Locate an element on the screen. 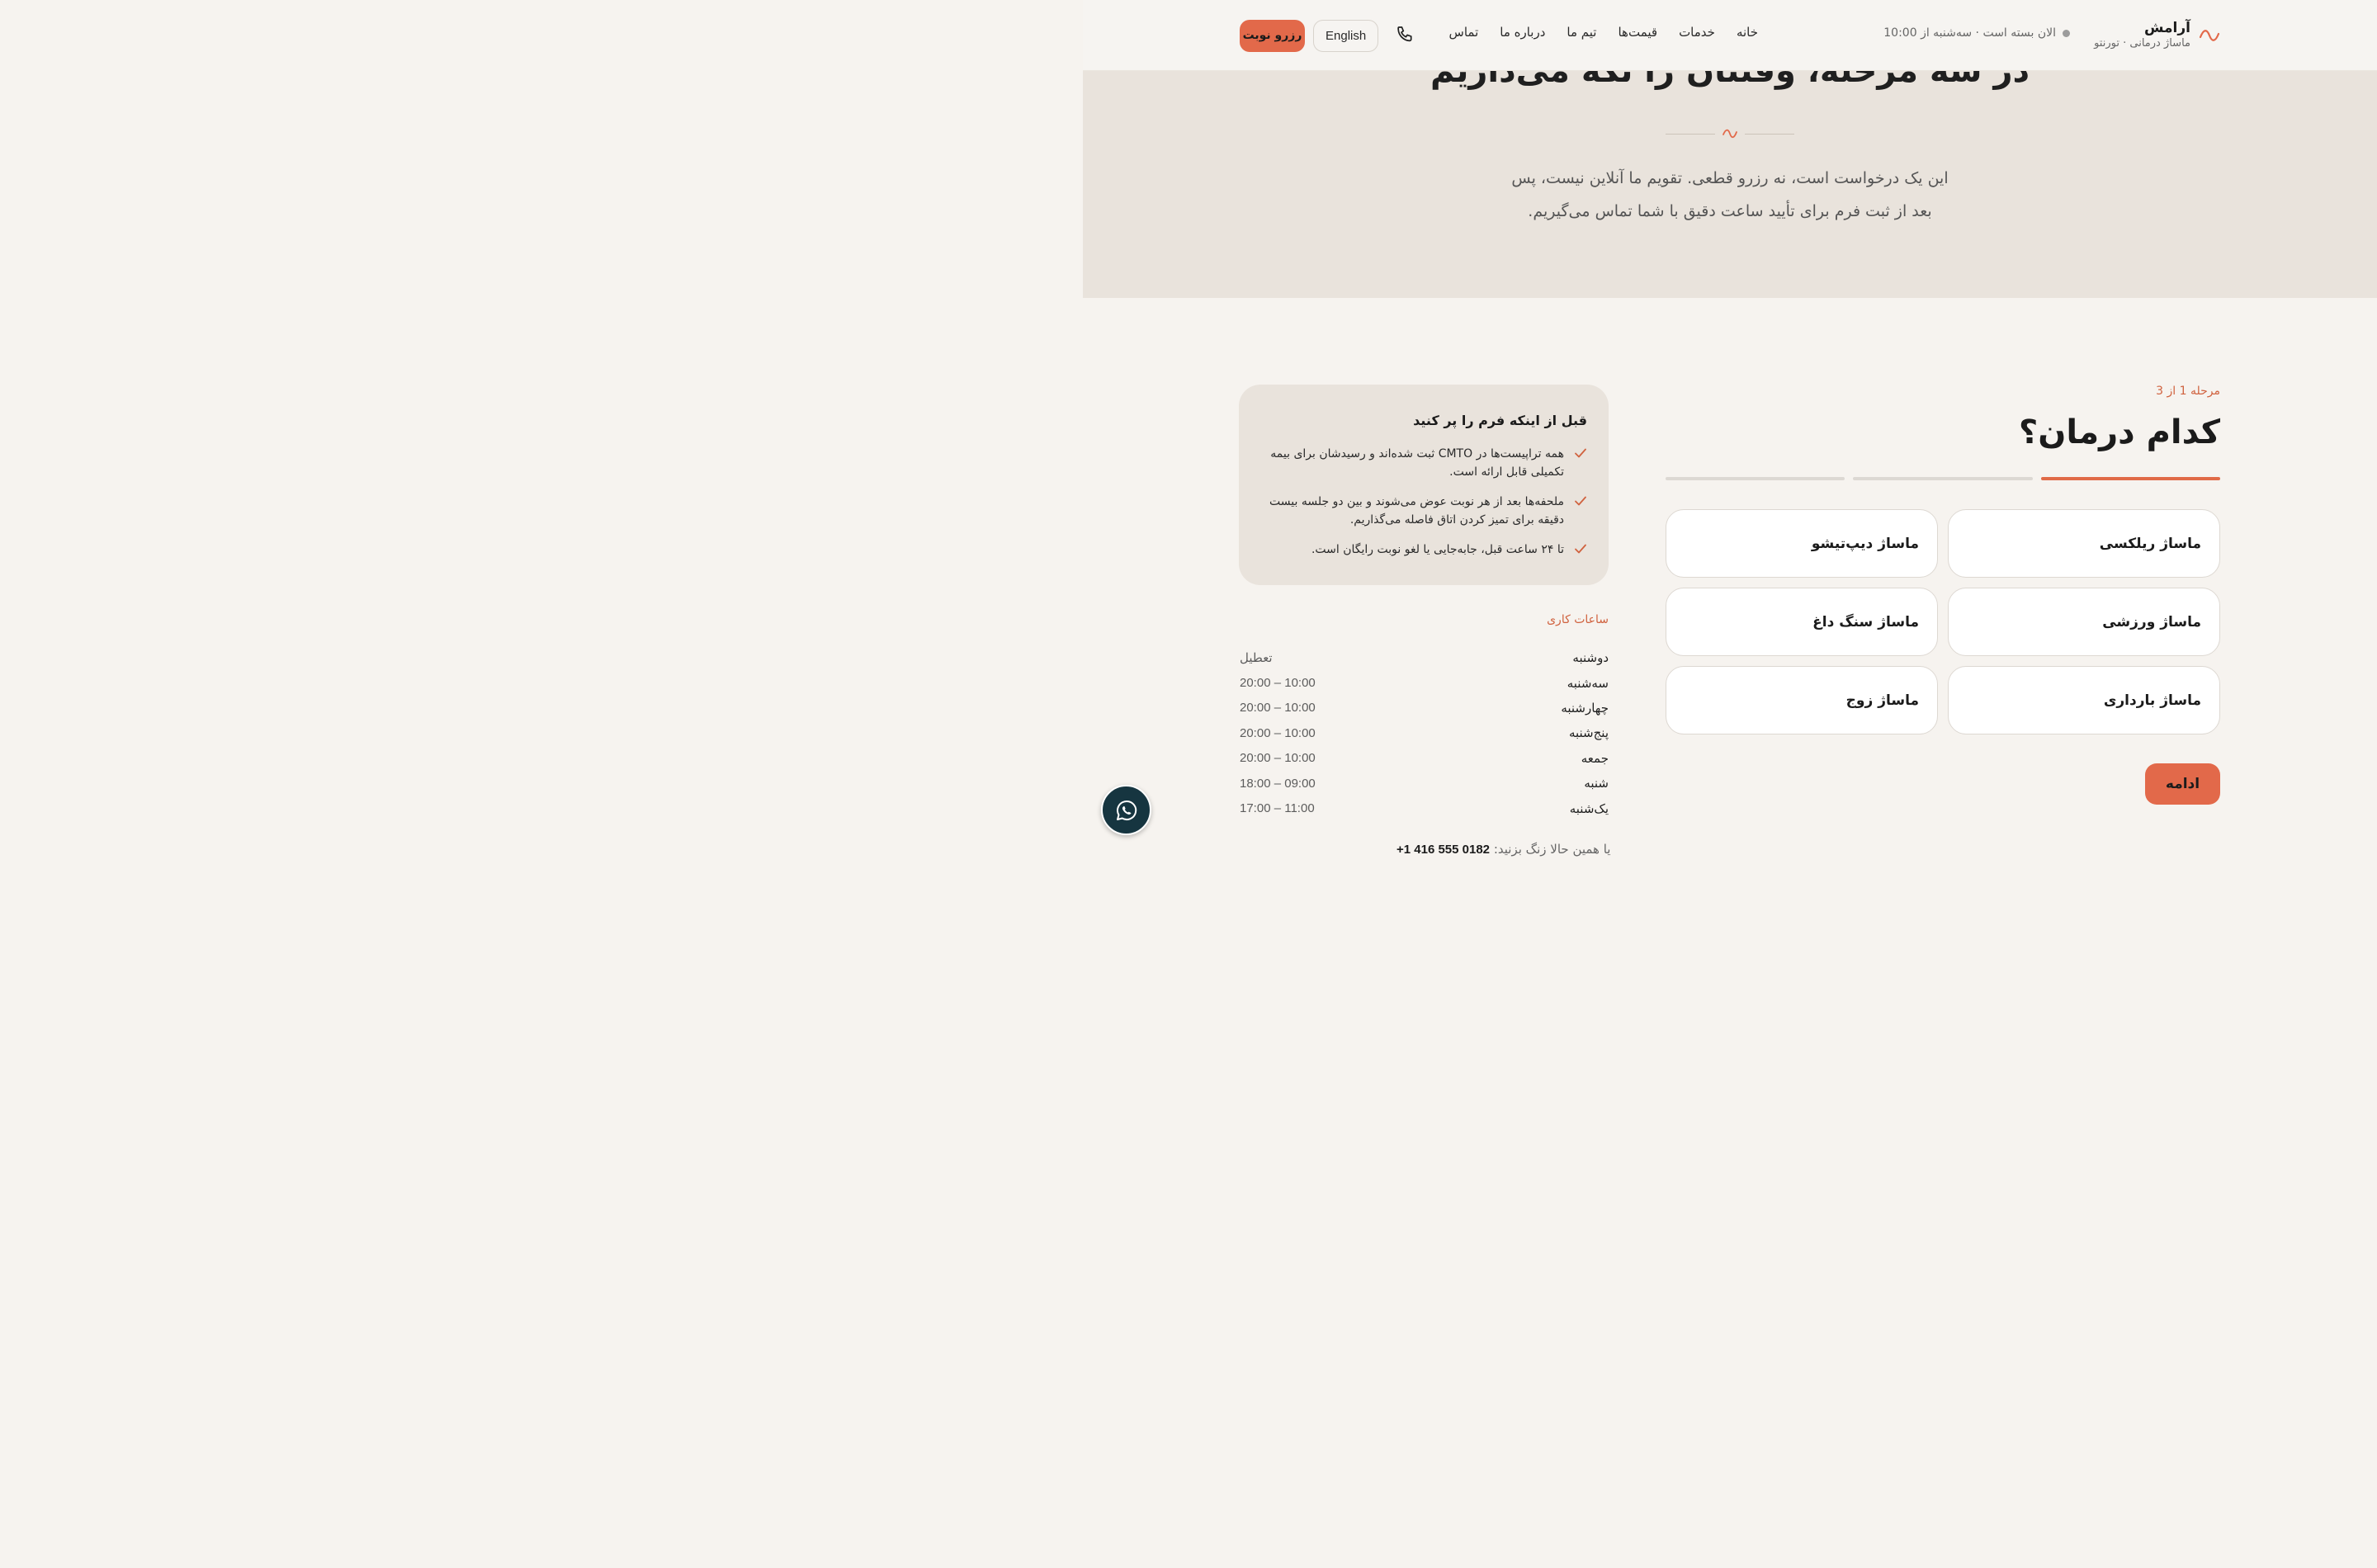 This screenshot has height=1568, width=2377. option-prenatal-massage: ماساژ بارداری is located at coordinates (2084, 700).